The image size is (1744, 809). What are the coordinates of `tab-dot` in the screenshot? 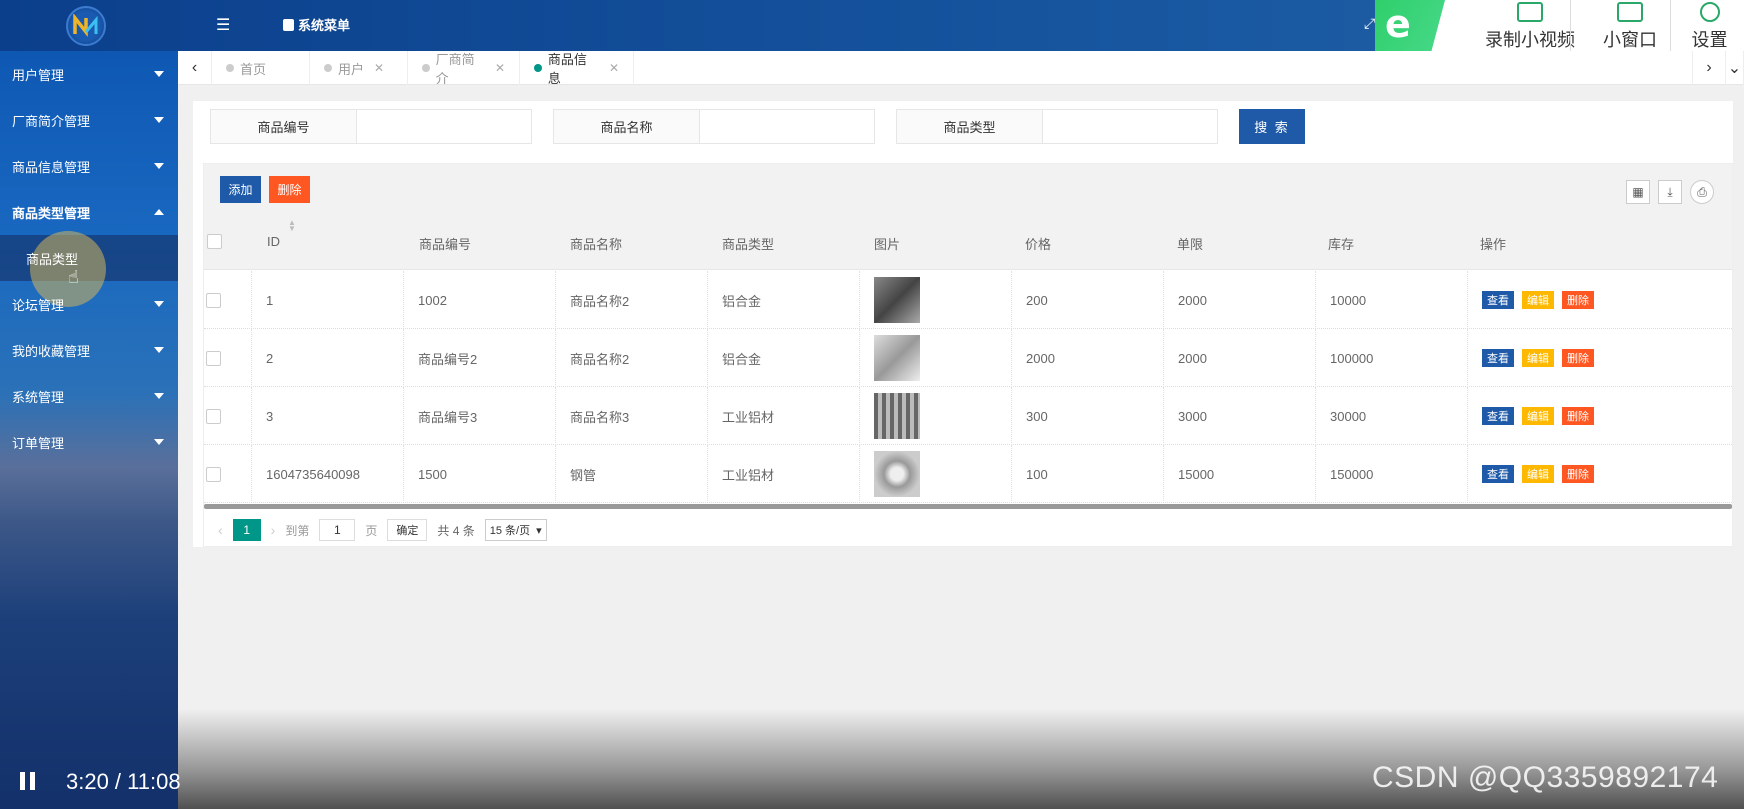 It's located at (328, 68).